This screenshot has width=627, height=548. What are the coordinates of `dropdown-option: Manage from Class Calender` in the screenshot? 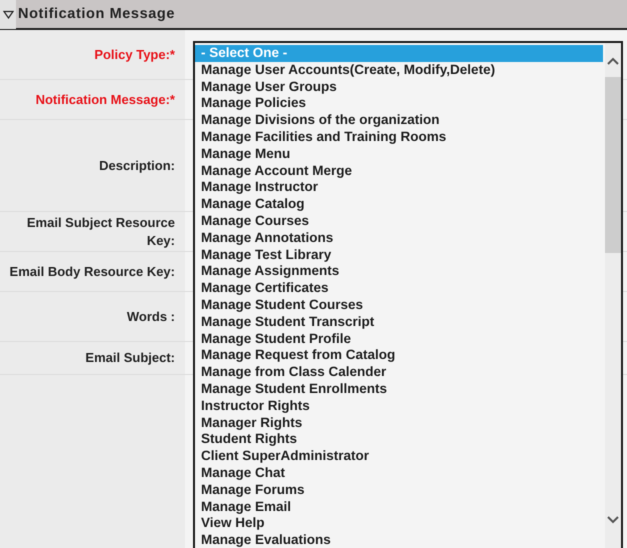 It's located at (400, 372).